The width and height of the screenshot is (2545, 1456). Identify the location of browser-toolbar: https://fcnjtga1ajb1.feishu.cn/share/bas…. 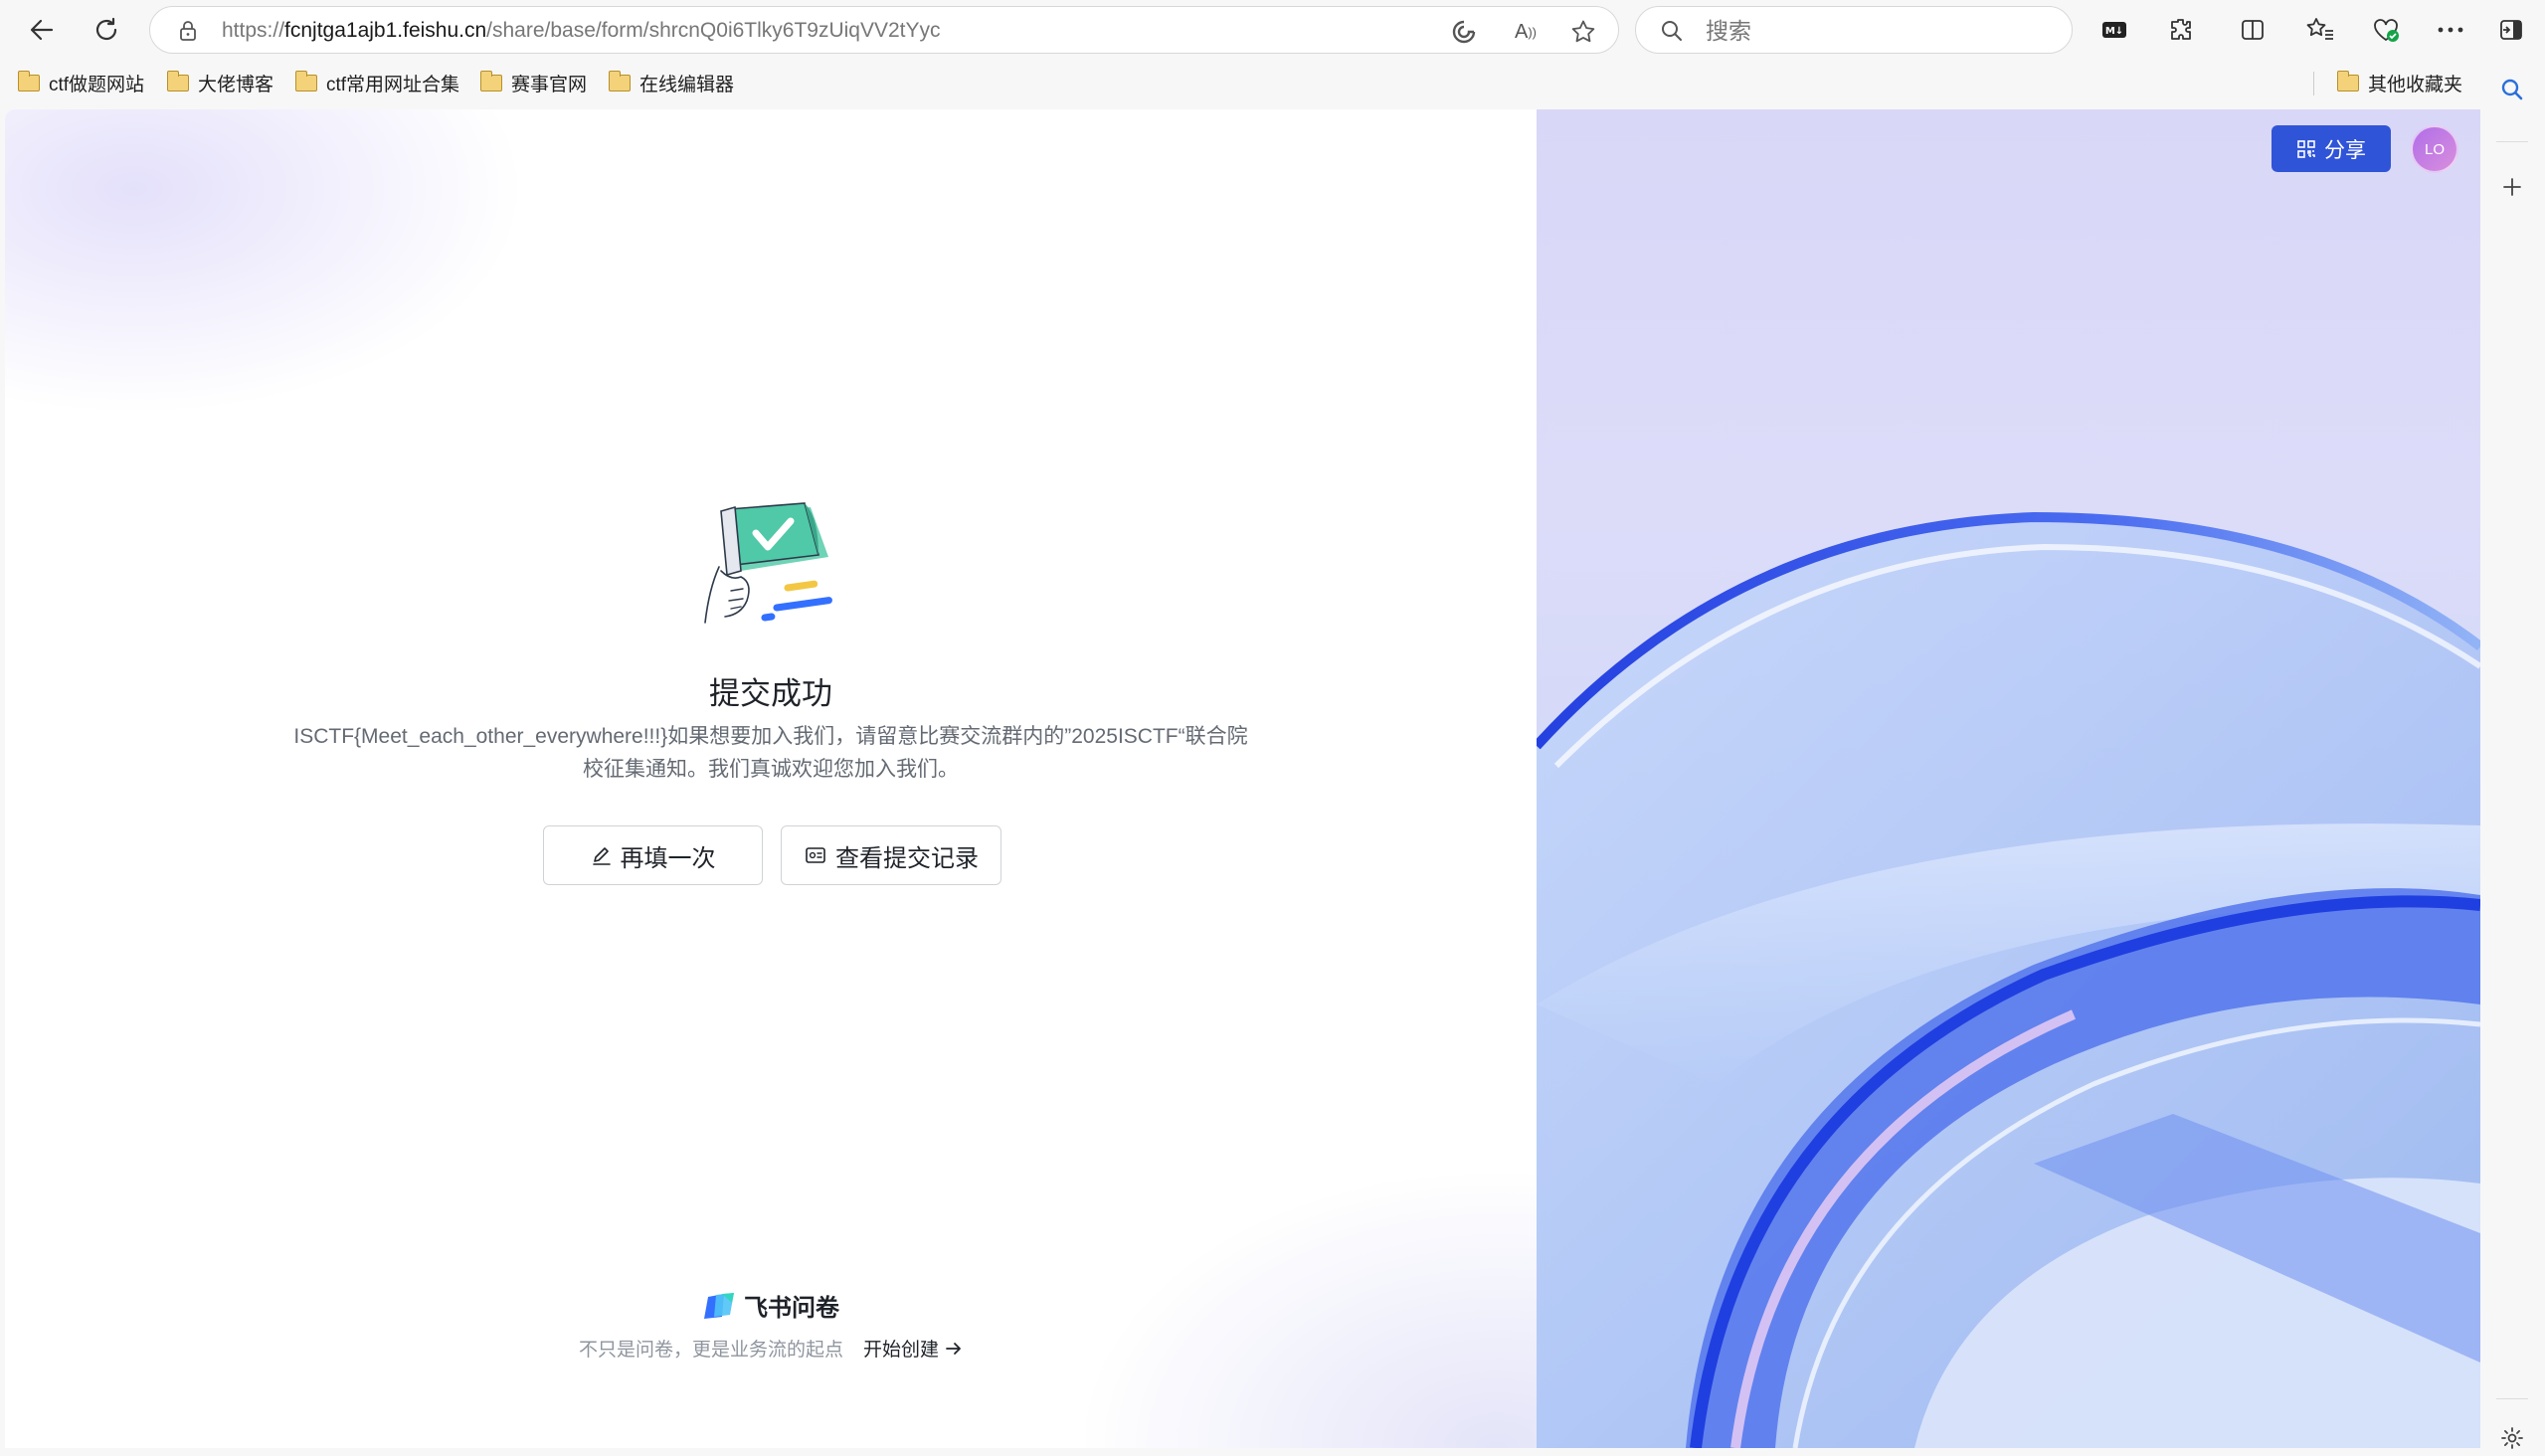
(1273, 30).